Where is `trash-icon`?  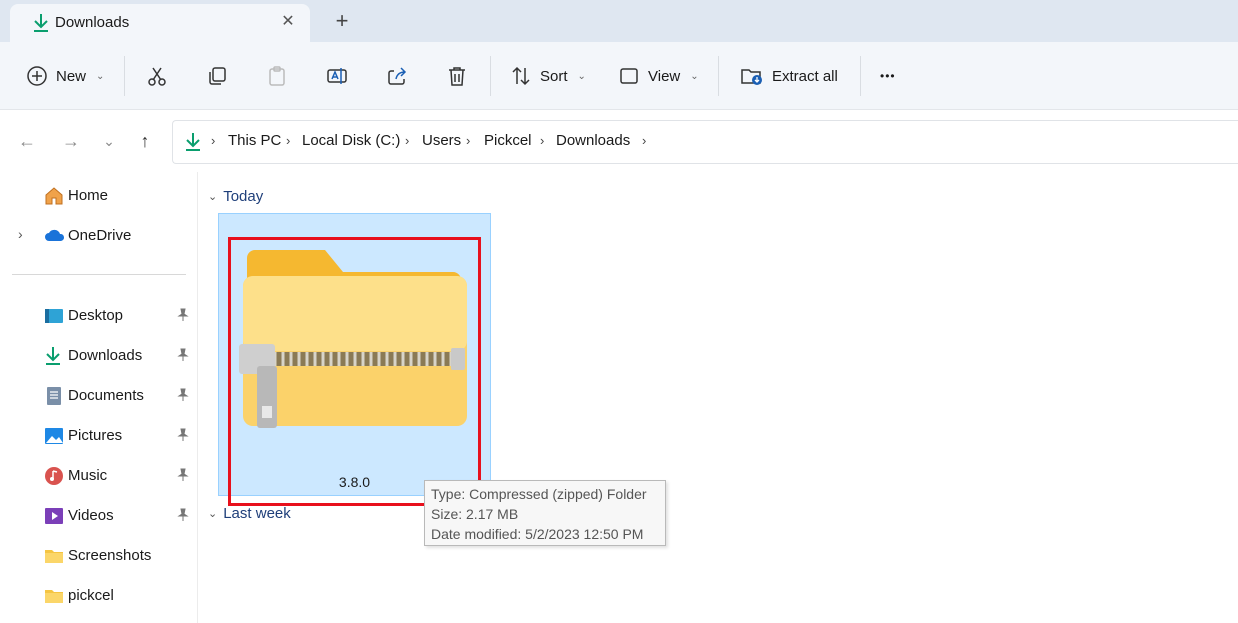
trash-icon is located at coordinates (457, 76).